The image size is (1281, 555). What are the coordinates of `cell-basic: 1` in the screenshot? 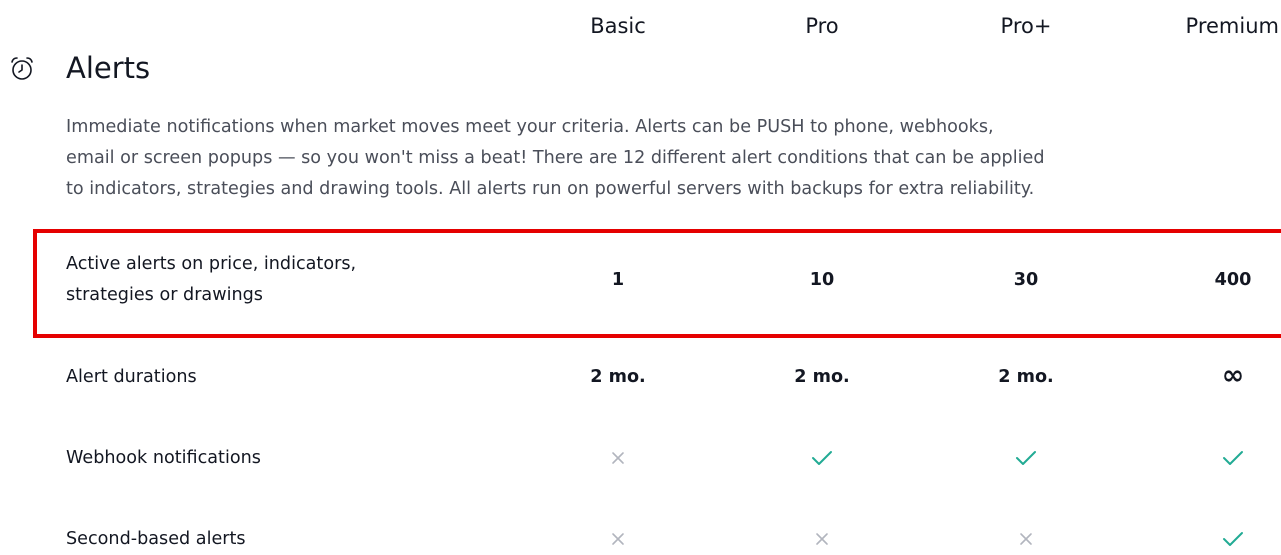 It's located at (618, 280).